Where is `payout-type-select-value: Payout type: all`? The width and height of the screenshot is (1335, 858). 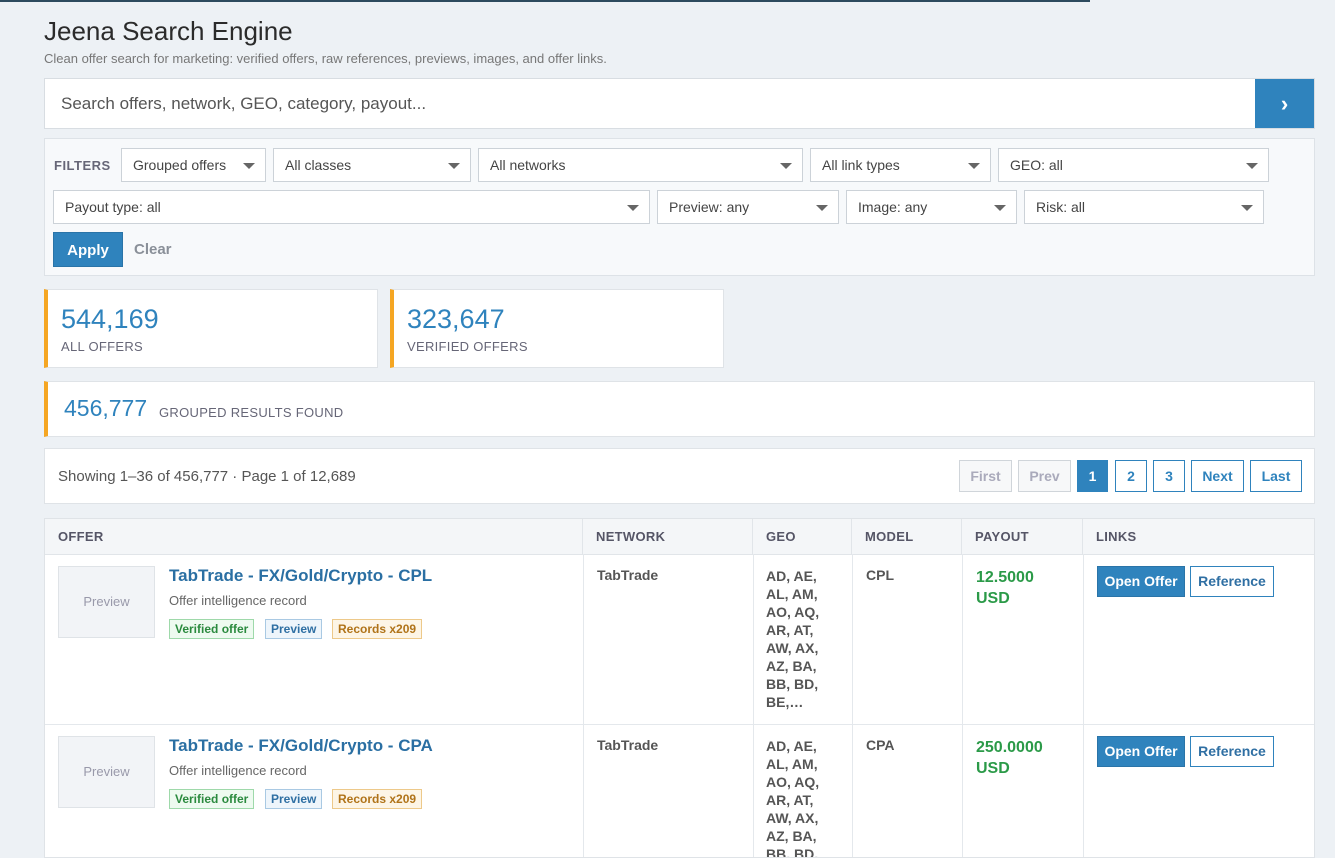 payout-type-select-value: Payout type: all is located at coordinates (113, 207).